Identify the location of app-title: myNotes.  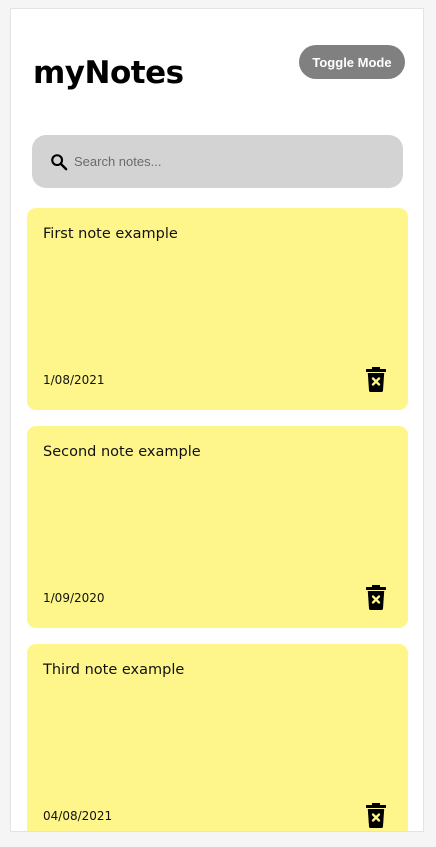
(108, 73).